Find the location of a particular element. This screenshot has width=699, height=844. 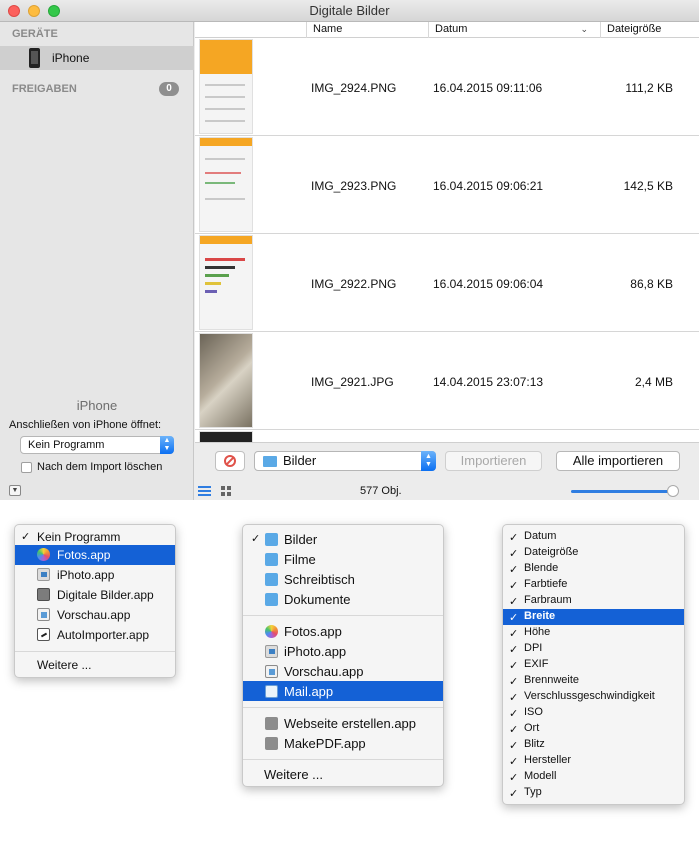

menu-item-column-verschlussgeschwindigkeit: ✓ Verschlussgeschwindigkeit is located at coordinates (593, 697).